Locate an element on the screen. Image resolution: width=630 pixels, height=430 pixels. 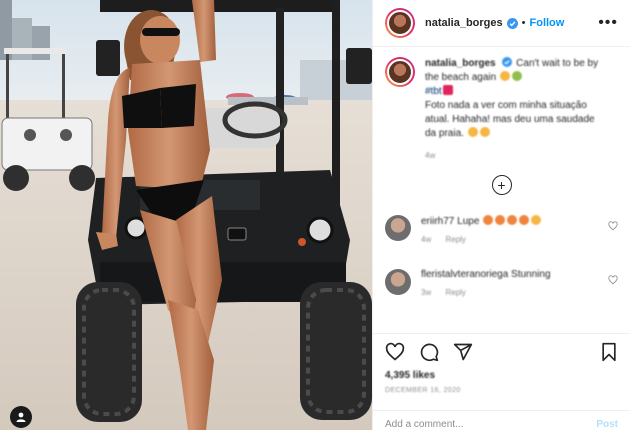
caption-username: natalia_borges is located at coordinates (460, 63).